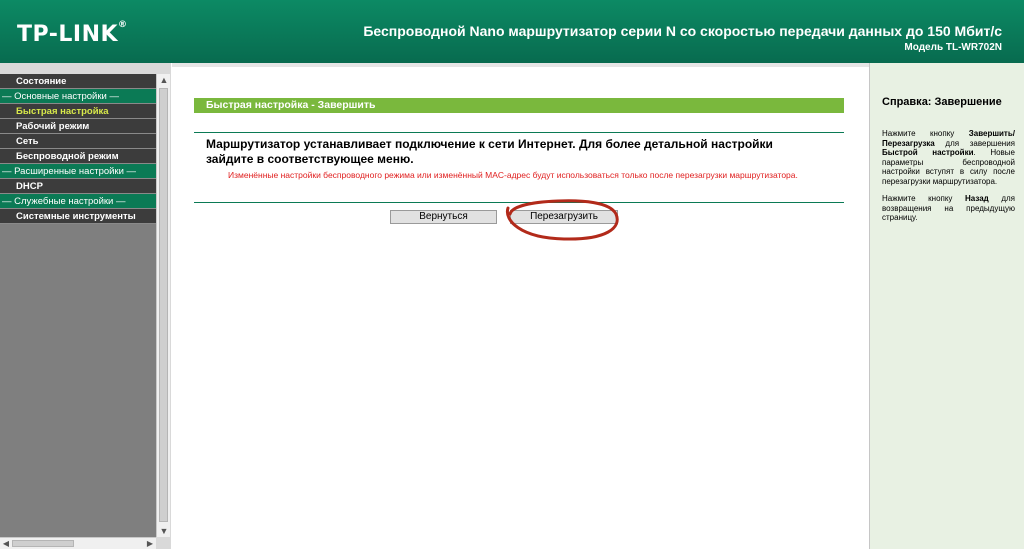 The image size is (1024, 549). Describe the element at coordinates (443, 217) in the screenshot. I see `back-button: Вернуться` at that location.